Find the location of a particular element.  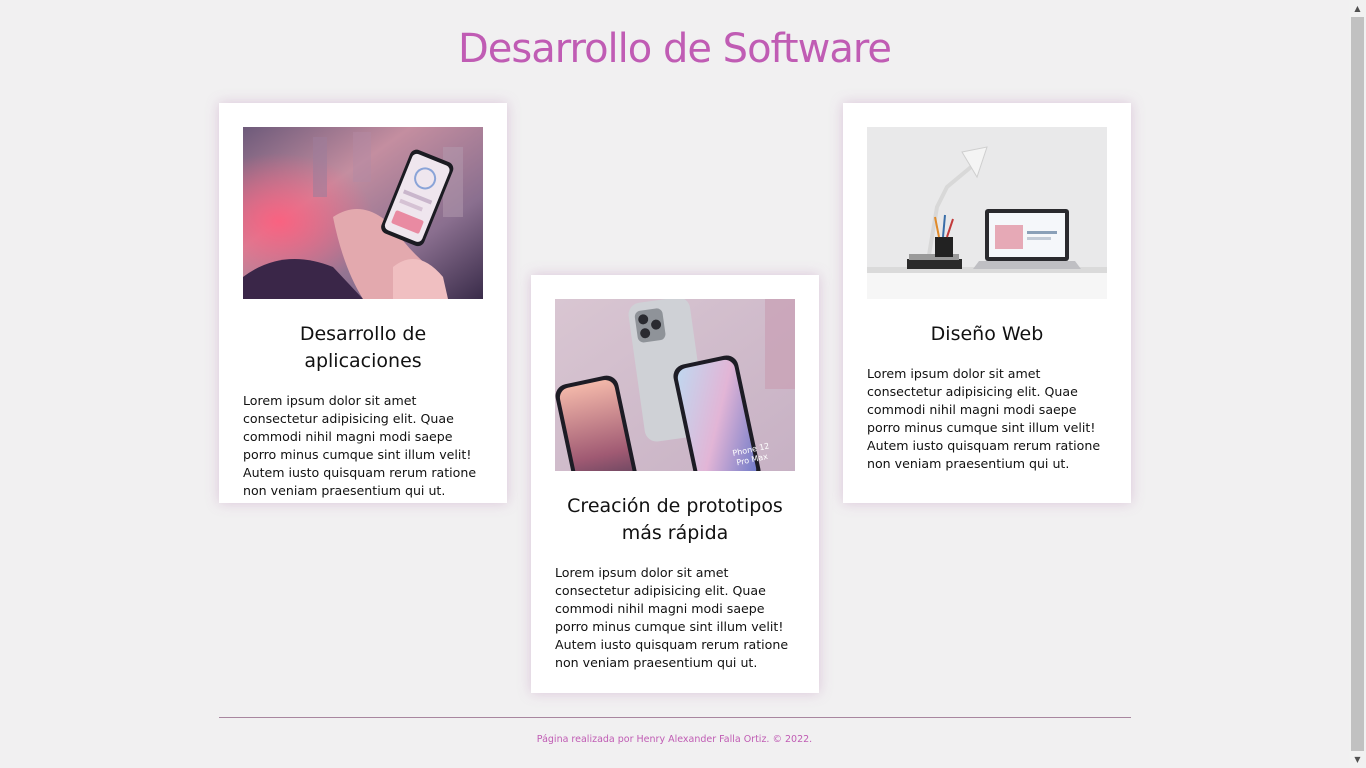

scrollbar-thumb is located at coordinates (1357, 384).